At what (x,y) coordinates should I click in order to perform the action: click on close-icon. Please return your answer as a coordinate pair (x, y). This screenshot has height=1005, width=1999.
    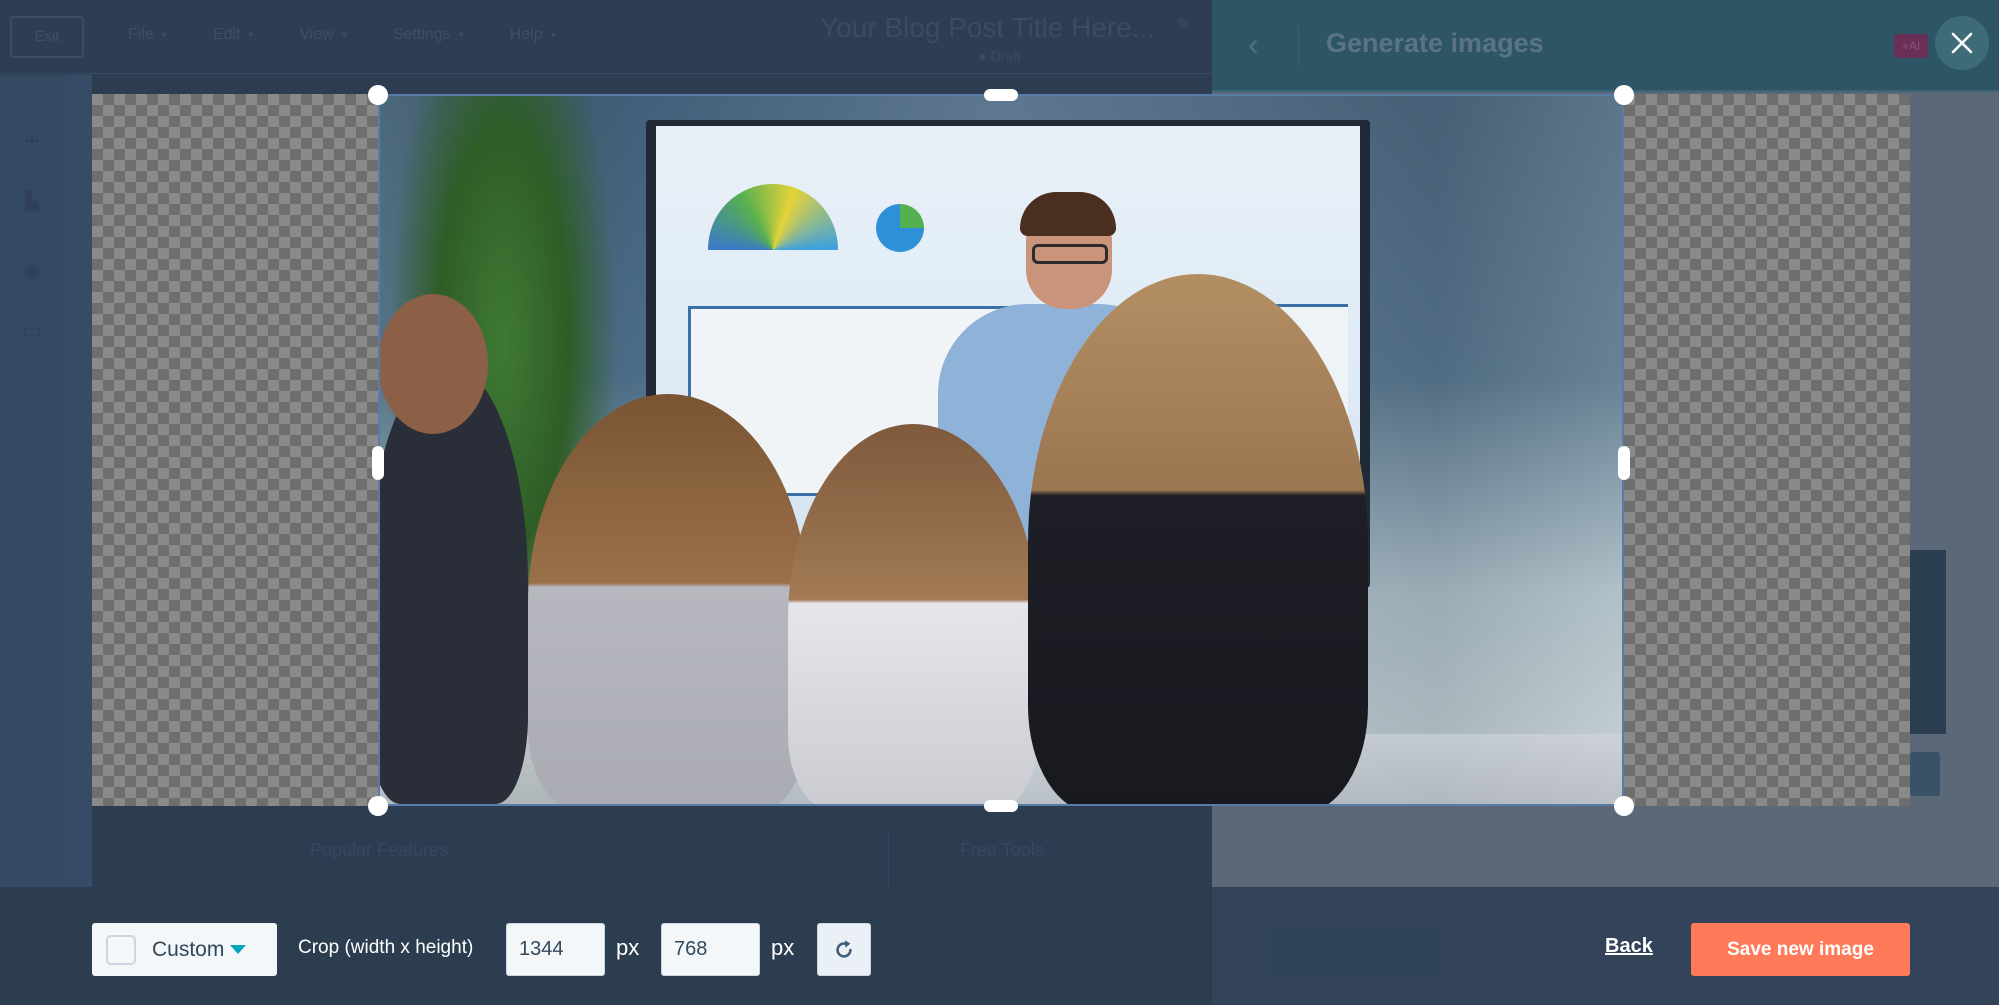
    Looking at the image, I should click on (1962, 43).